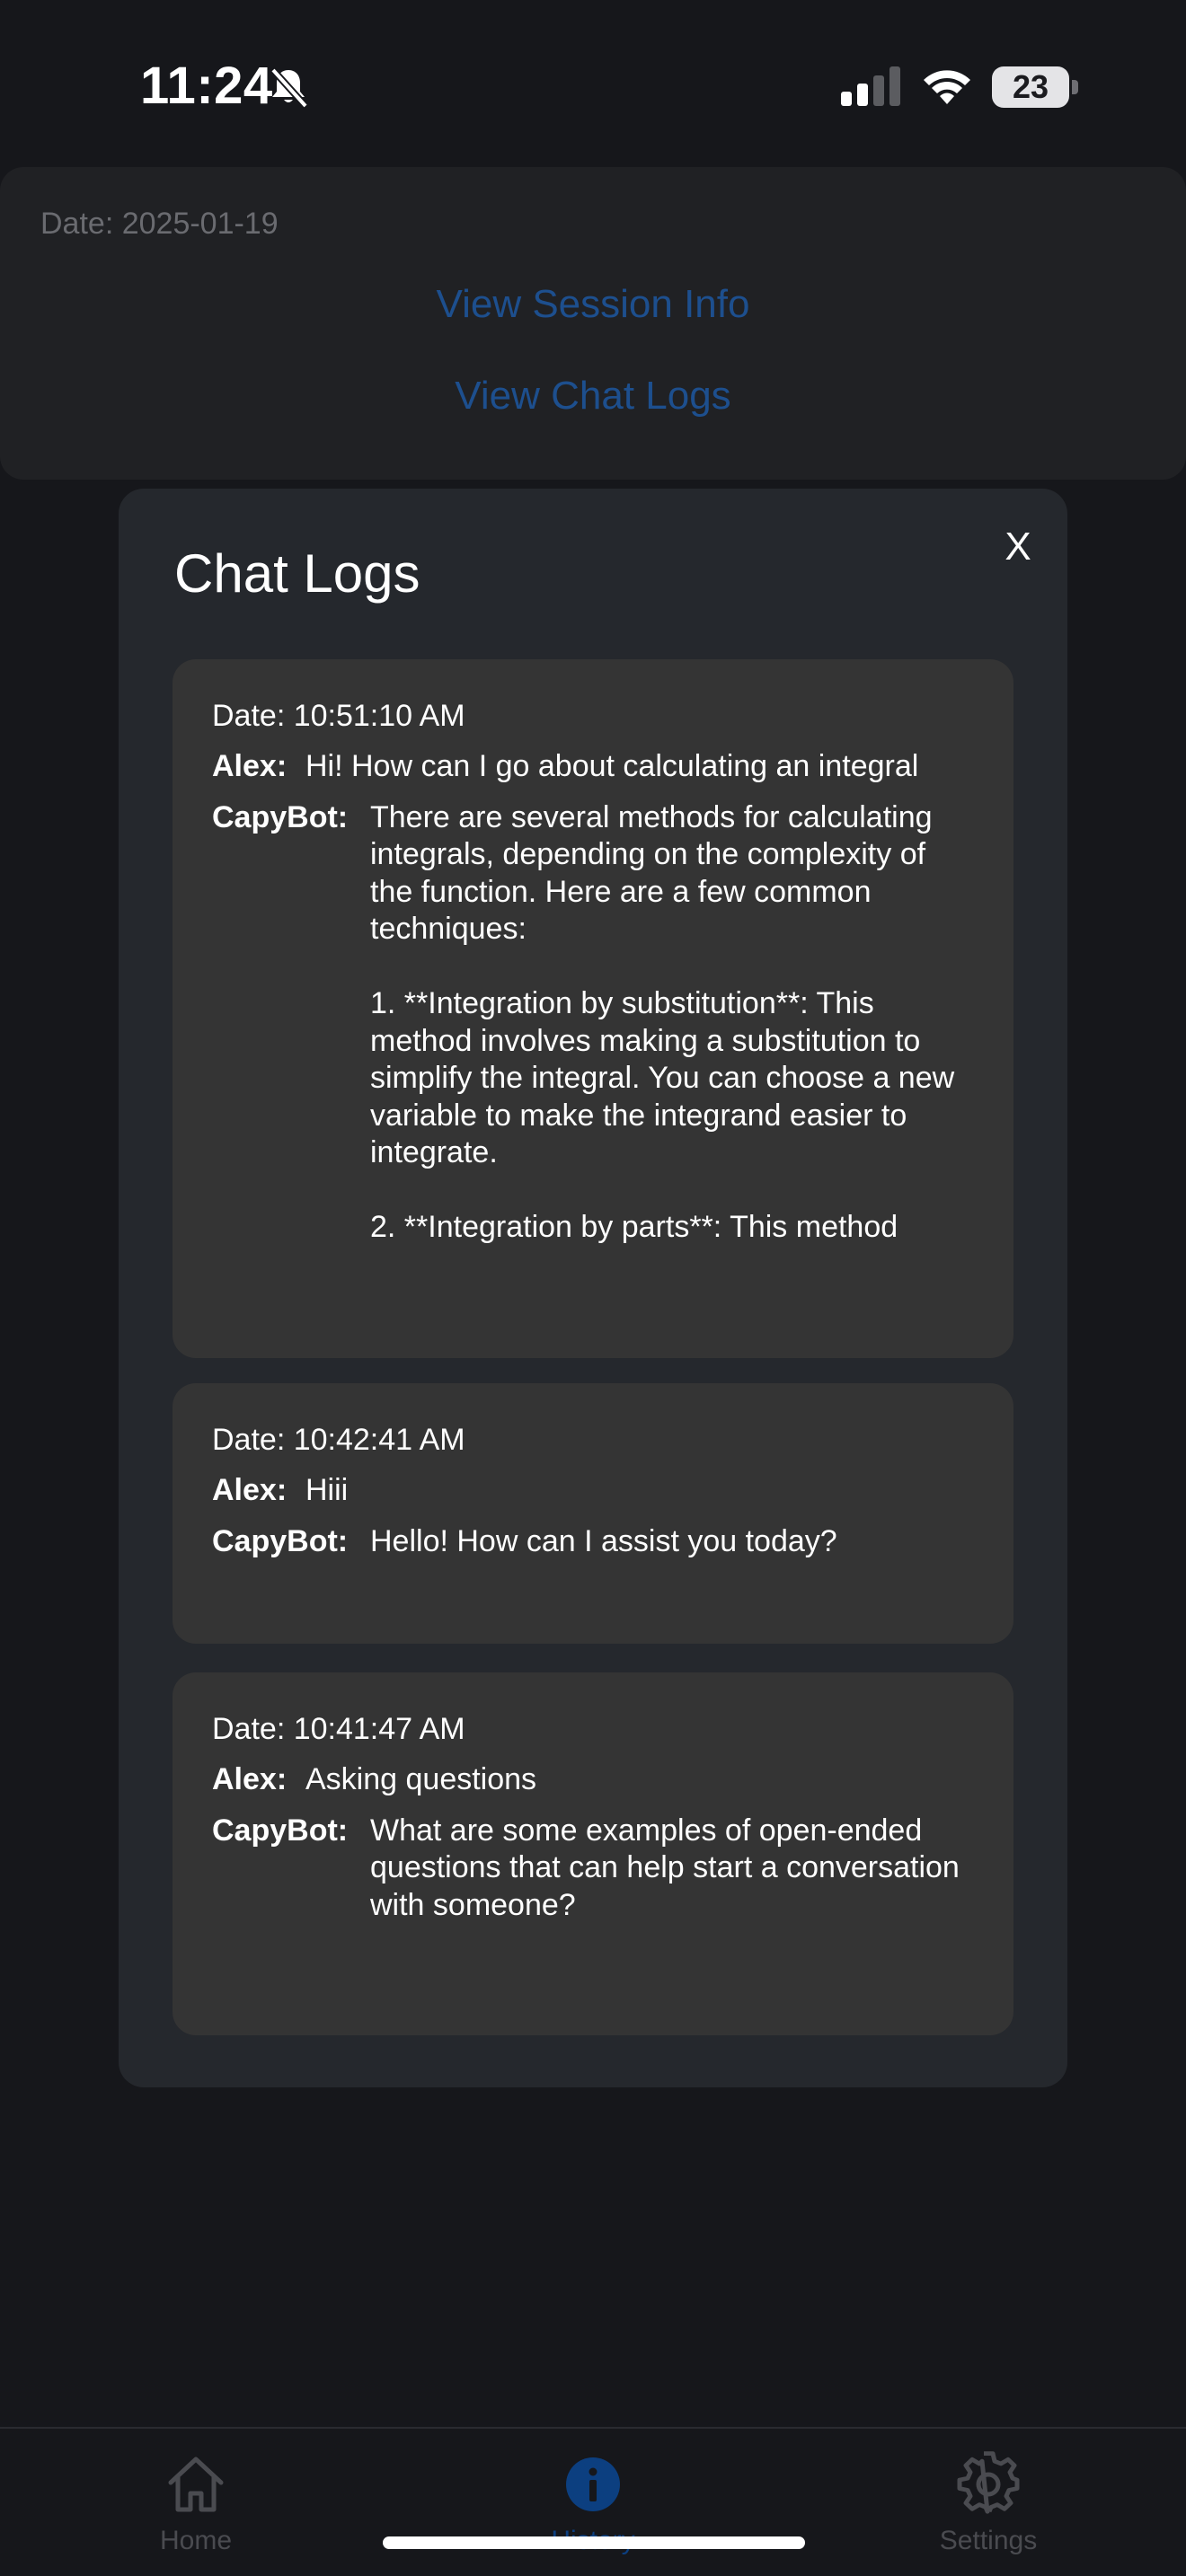 The height and width of the screenshot is (2576, 1186). What do you see at coordinates (196, 2484) in the screenshot?
I see `home-icon` at bounding box center [196, 2484].